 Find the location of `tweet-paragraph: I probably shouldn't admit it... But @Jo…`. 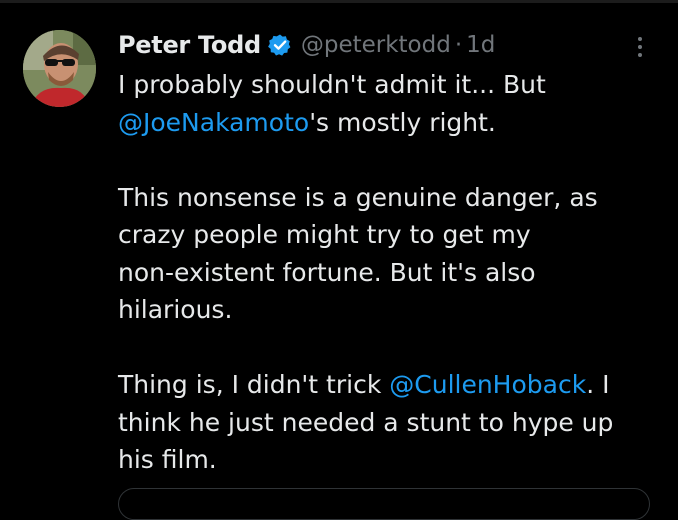

tweet-paragraph: I probably shouldn't admit it... But @Jo… is located at coordinates (388, 103).